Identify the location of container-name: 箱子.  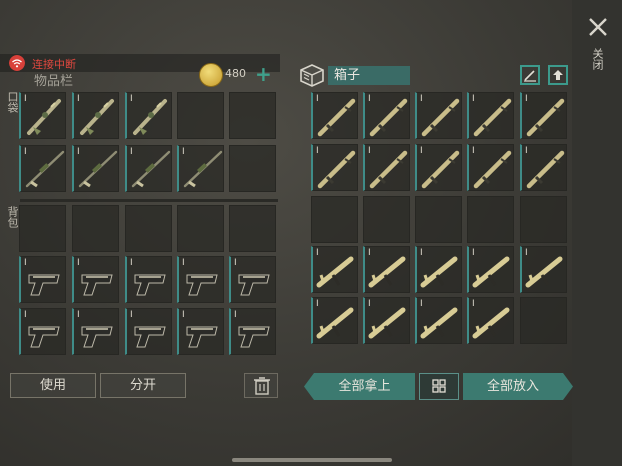
(369, 75).